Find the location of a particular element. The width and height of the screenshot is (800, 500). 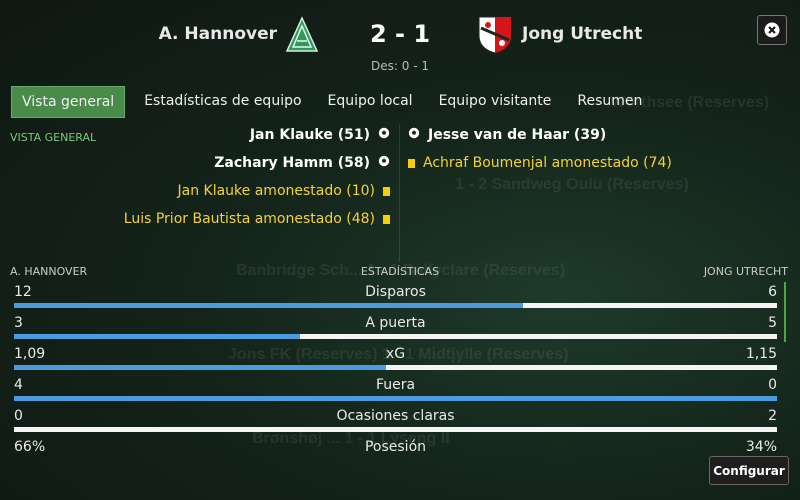

home-event-yellow-card: Luis Prior Bautista amonestado (48) is located at coordinates (257, 219).